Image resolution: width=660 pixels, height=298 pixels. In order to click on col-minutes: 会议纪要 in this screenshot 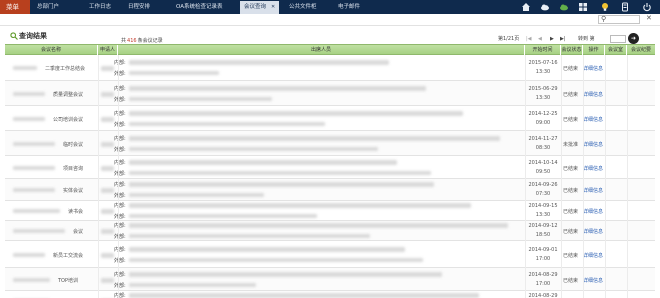, I will do `click(640, 50)`.